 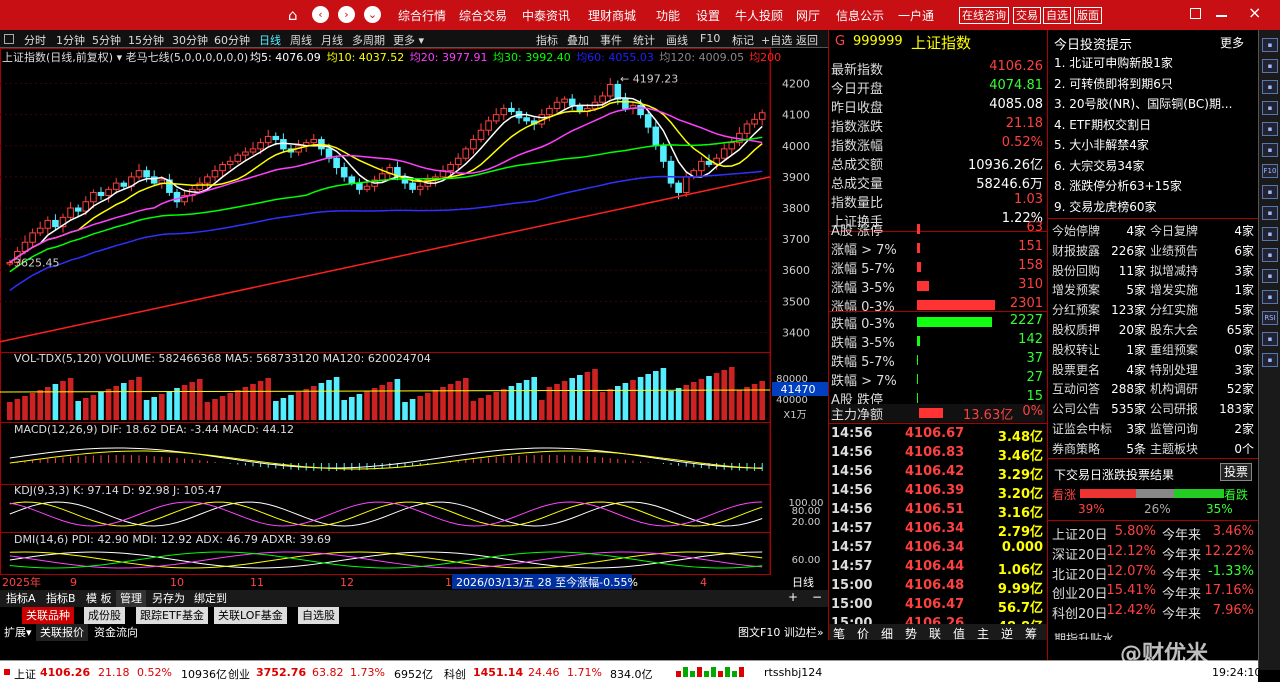 I want to click on f10-icon: F10, so click(x=1270, y=171).